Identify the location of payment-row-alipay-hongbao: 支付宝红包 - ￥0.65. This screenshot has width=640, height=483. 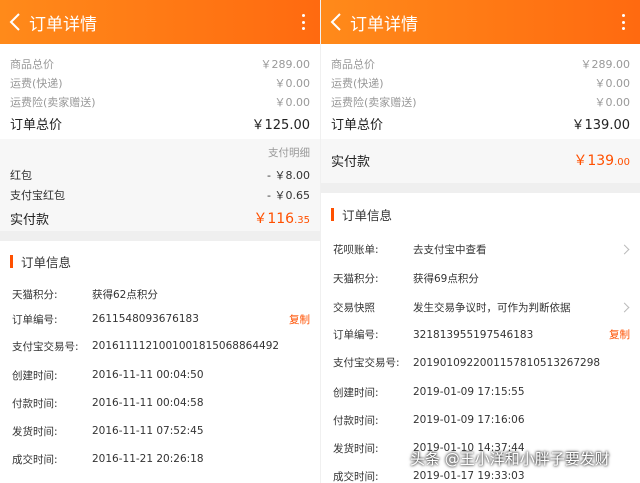
(160, 195).